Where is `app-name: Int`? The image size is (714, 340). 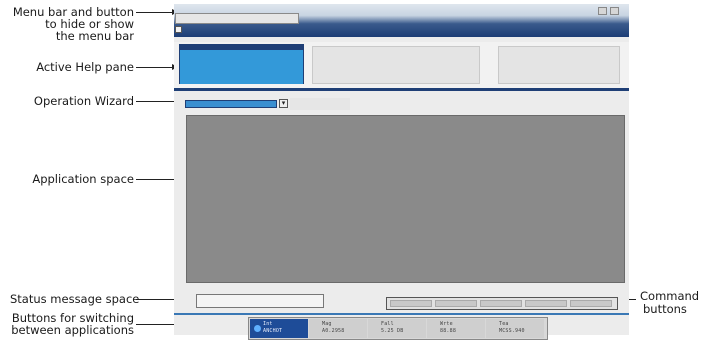 app-name: Int is located at coordinates (268, 324).